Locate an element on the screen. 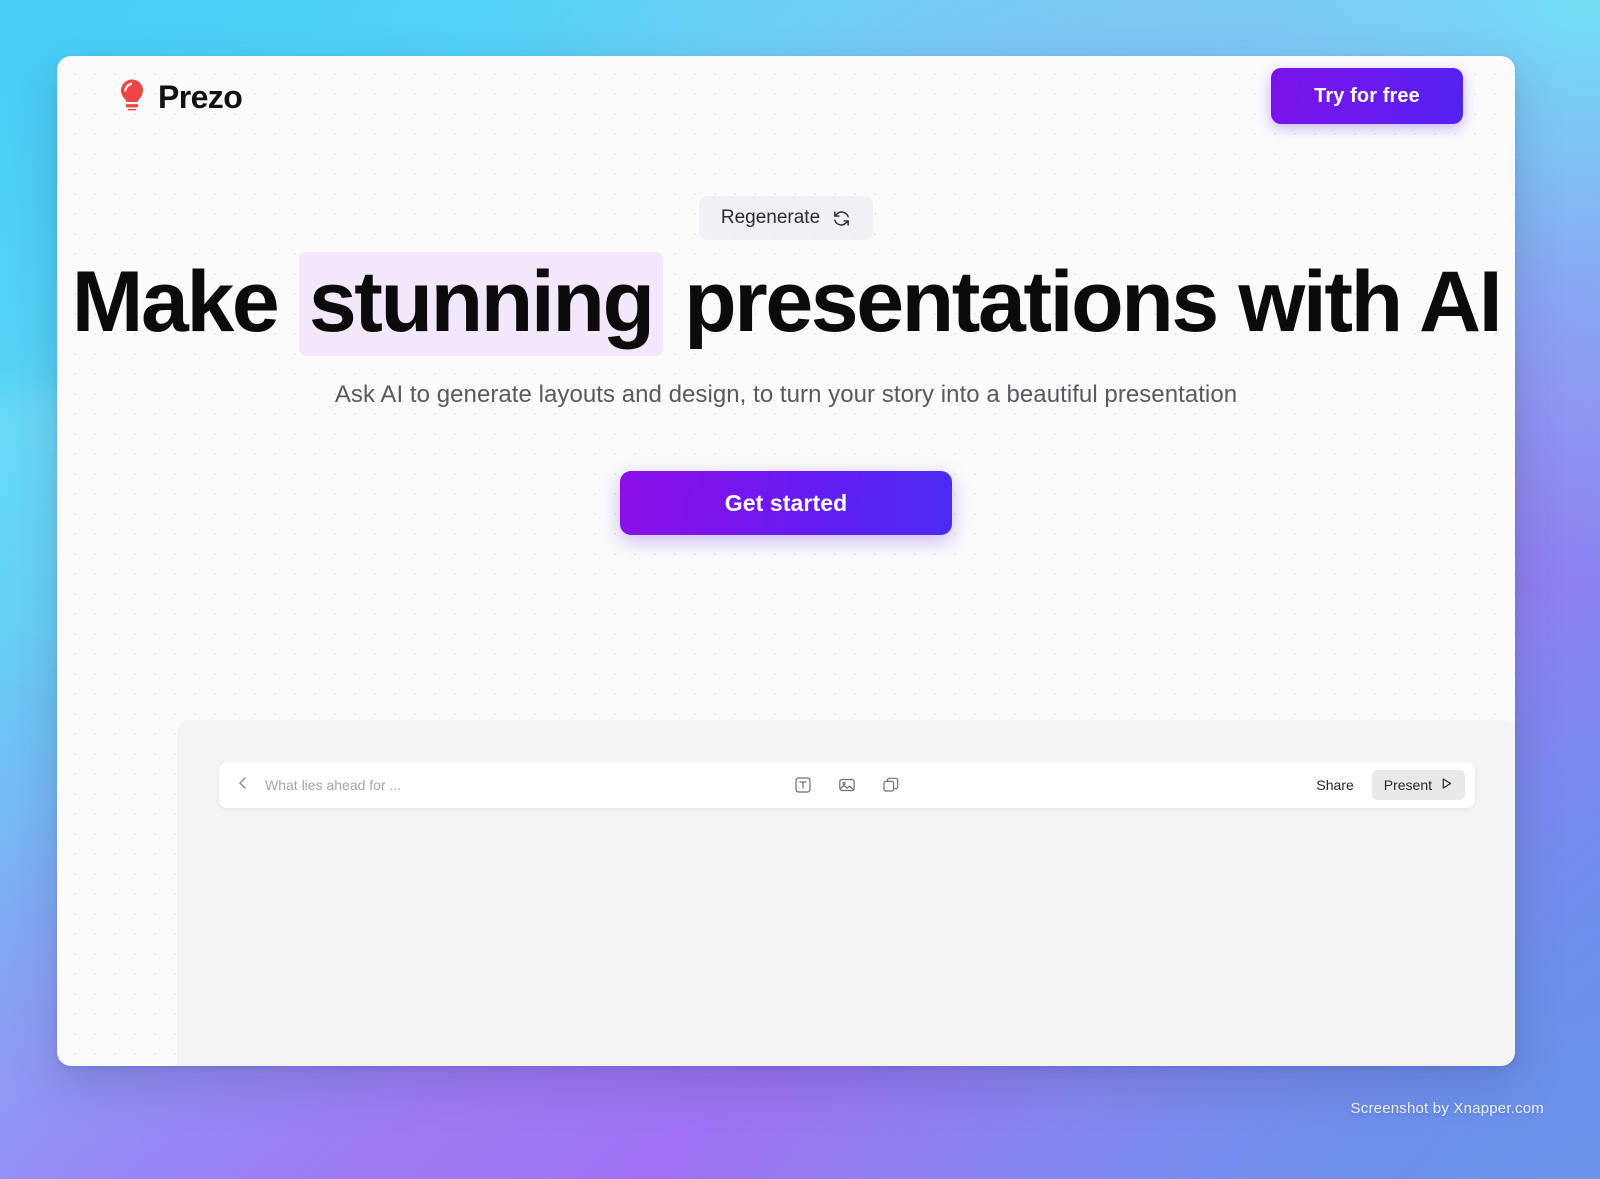 The height and width of the screenshot is (1179, 1600). image-tool-icon is located at coordinates (847, 785).